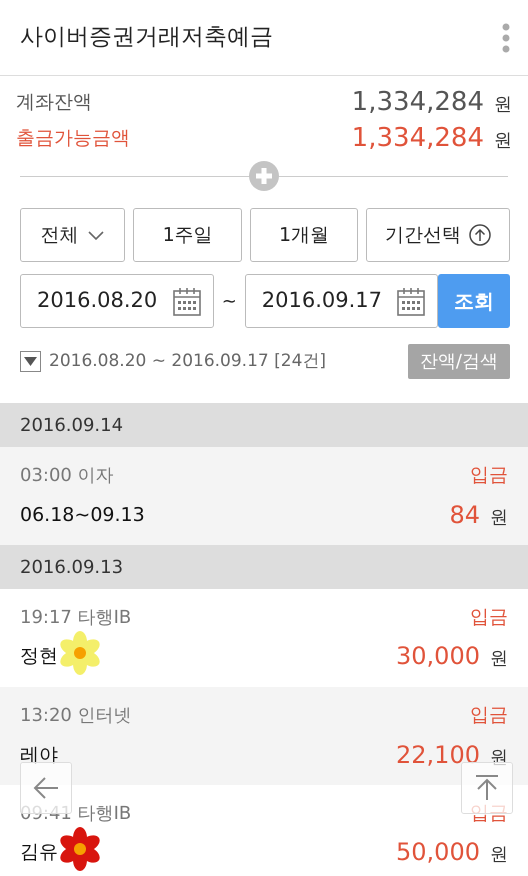 This screenshot has width=528, height=876. What do you see at coordinates (117, 301) in the screenshot?
I see `date-field: 2016.08.20` at bounding box center [117, 301].